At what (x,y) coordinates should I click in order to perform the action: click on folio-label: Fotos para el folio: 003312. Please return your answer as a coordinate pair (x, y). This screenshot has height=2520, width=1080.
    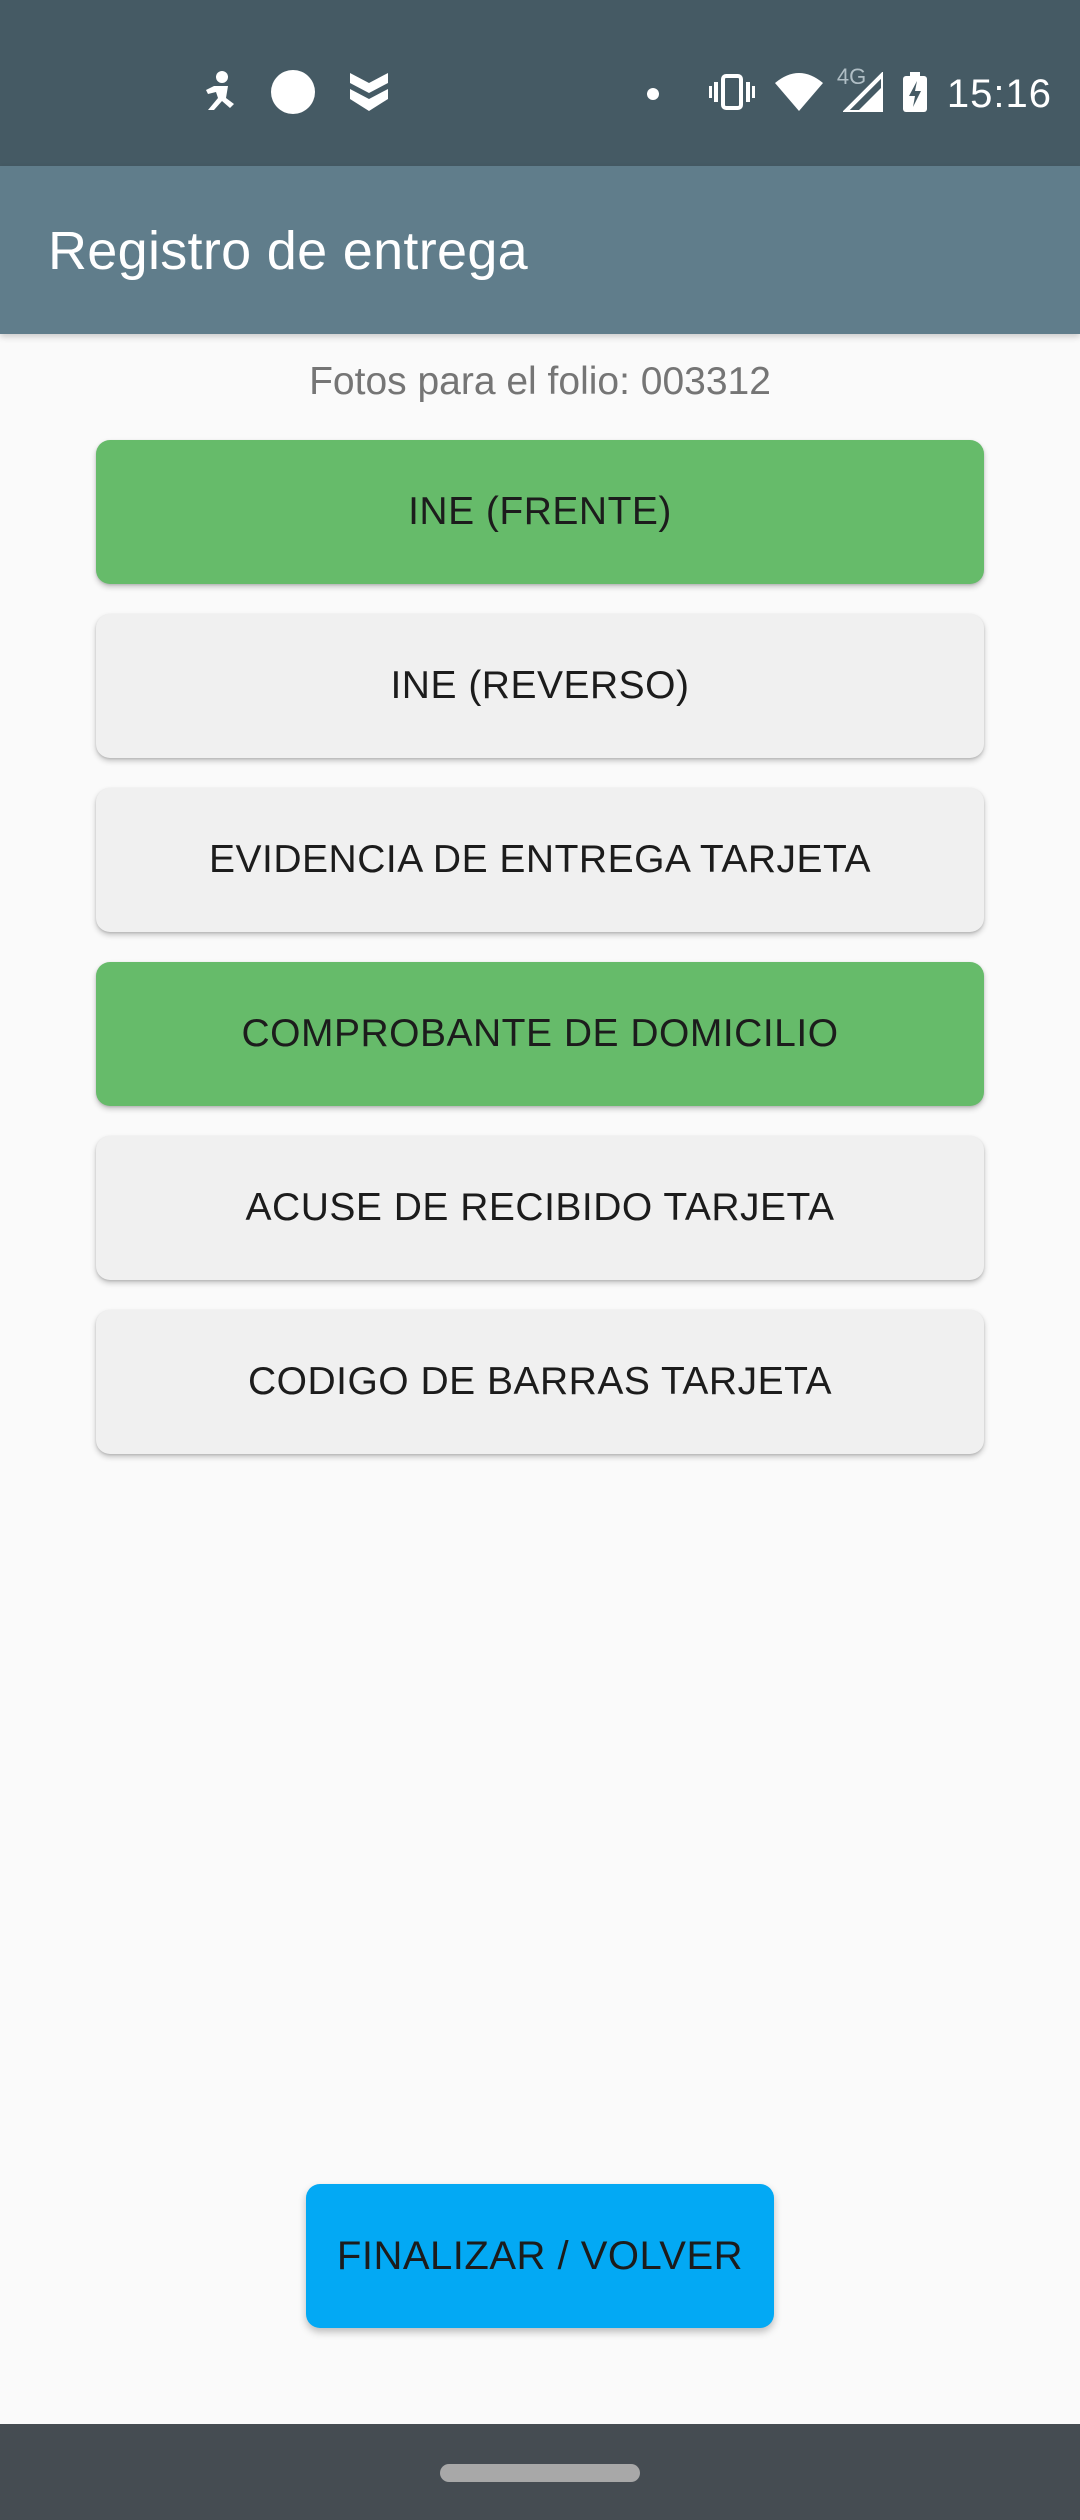
    Looking at the image, I should click on (540, 381).